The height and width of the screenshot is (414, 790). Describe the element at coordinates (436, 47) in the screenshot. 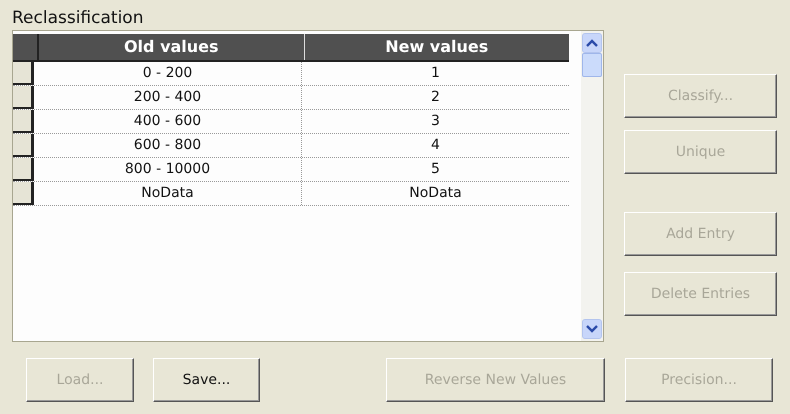

I see `column-header: New values` at that location.